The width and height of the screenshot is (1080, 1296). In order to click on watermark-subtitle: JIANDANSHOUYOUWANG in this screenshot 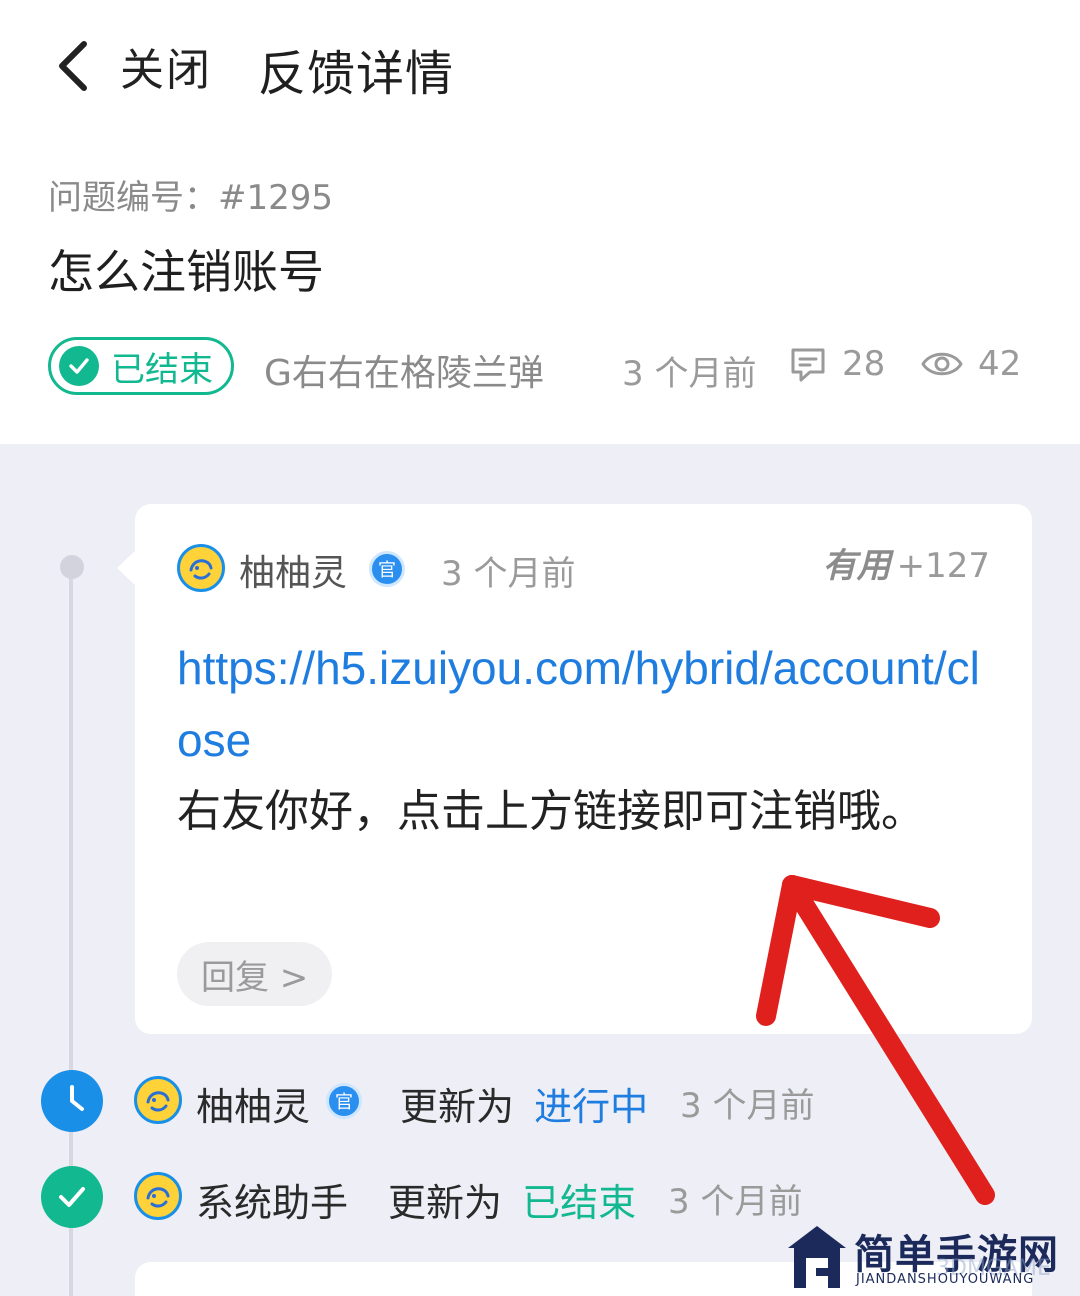, I will do `click(945, 1279)`.